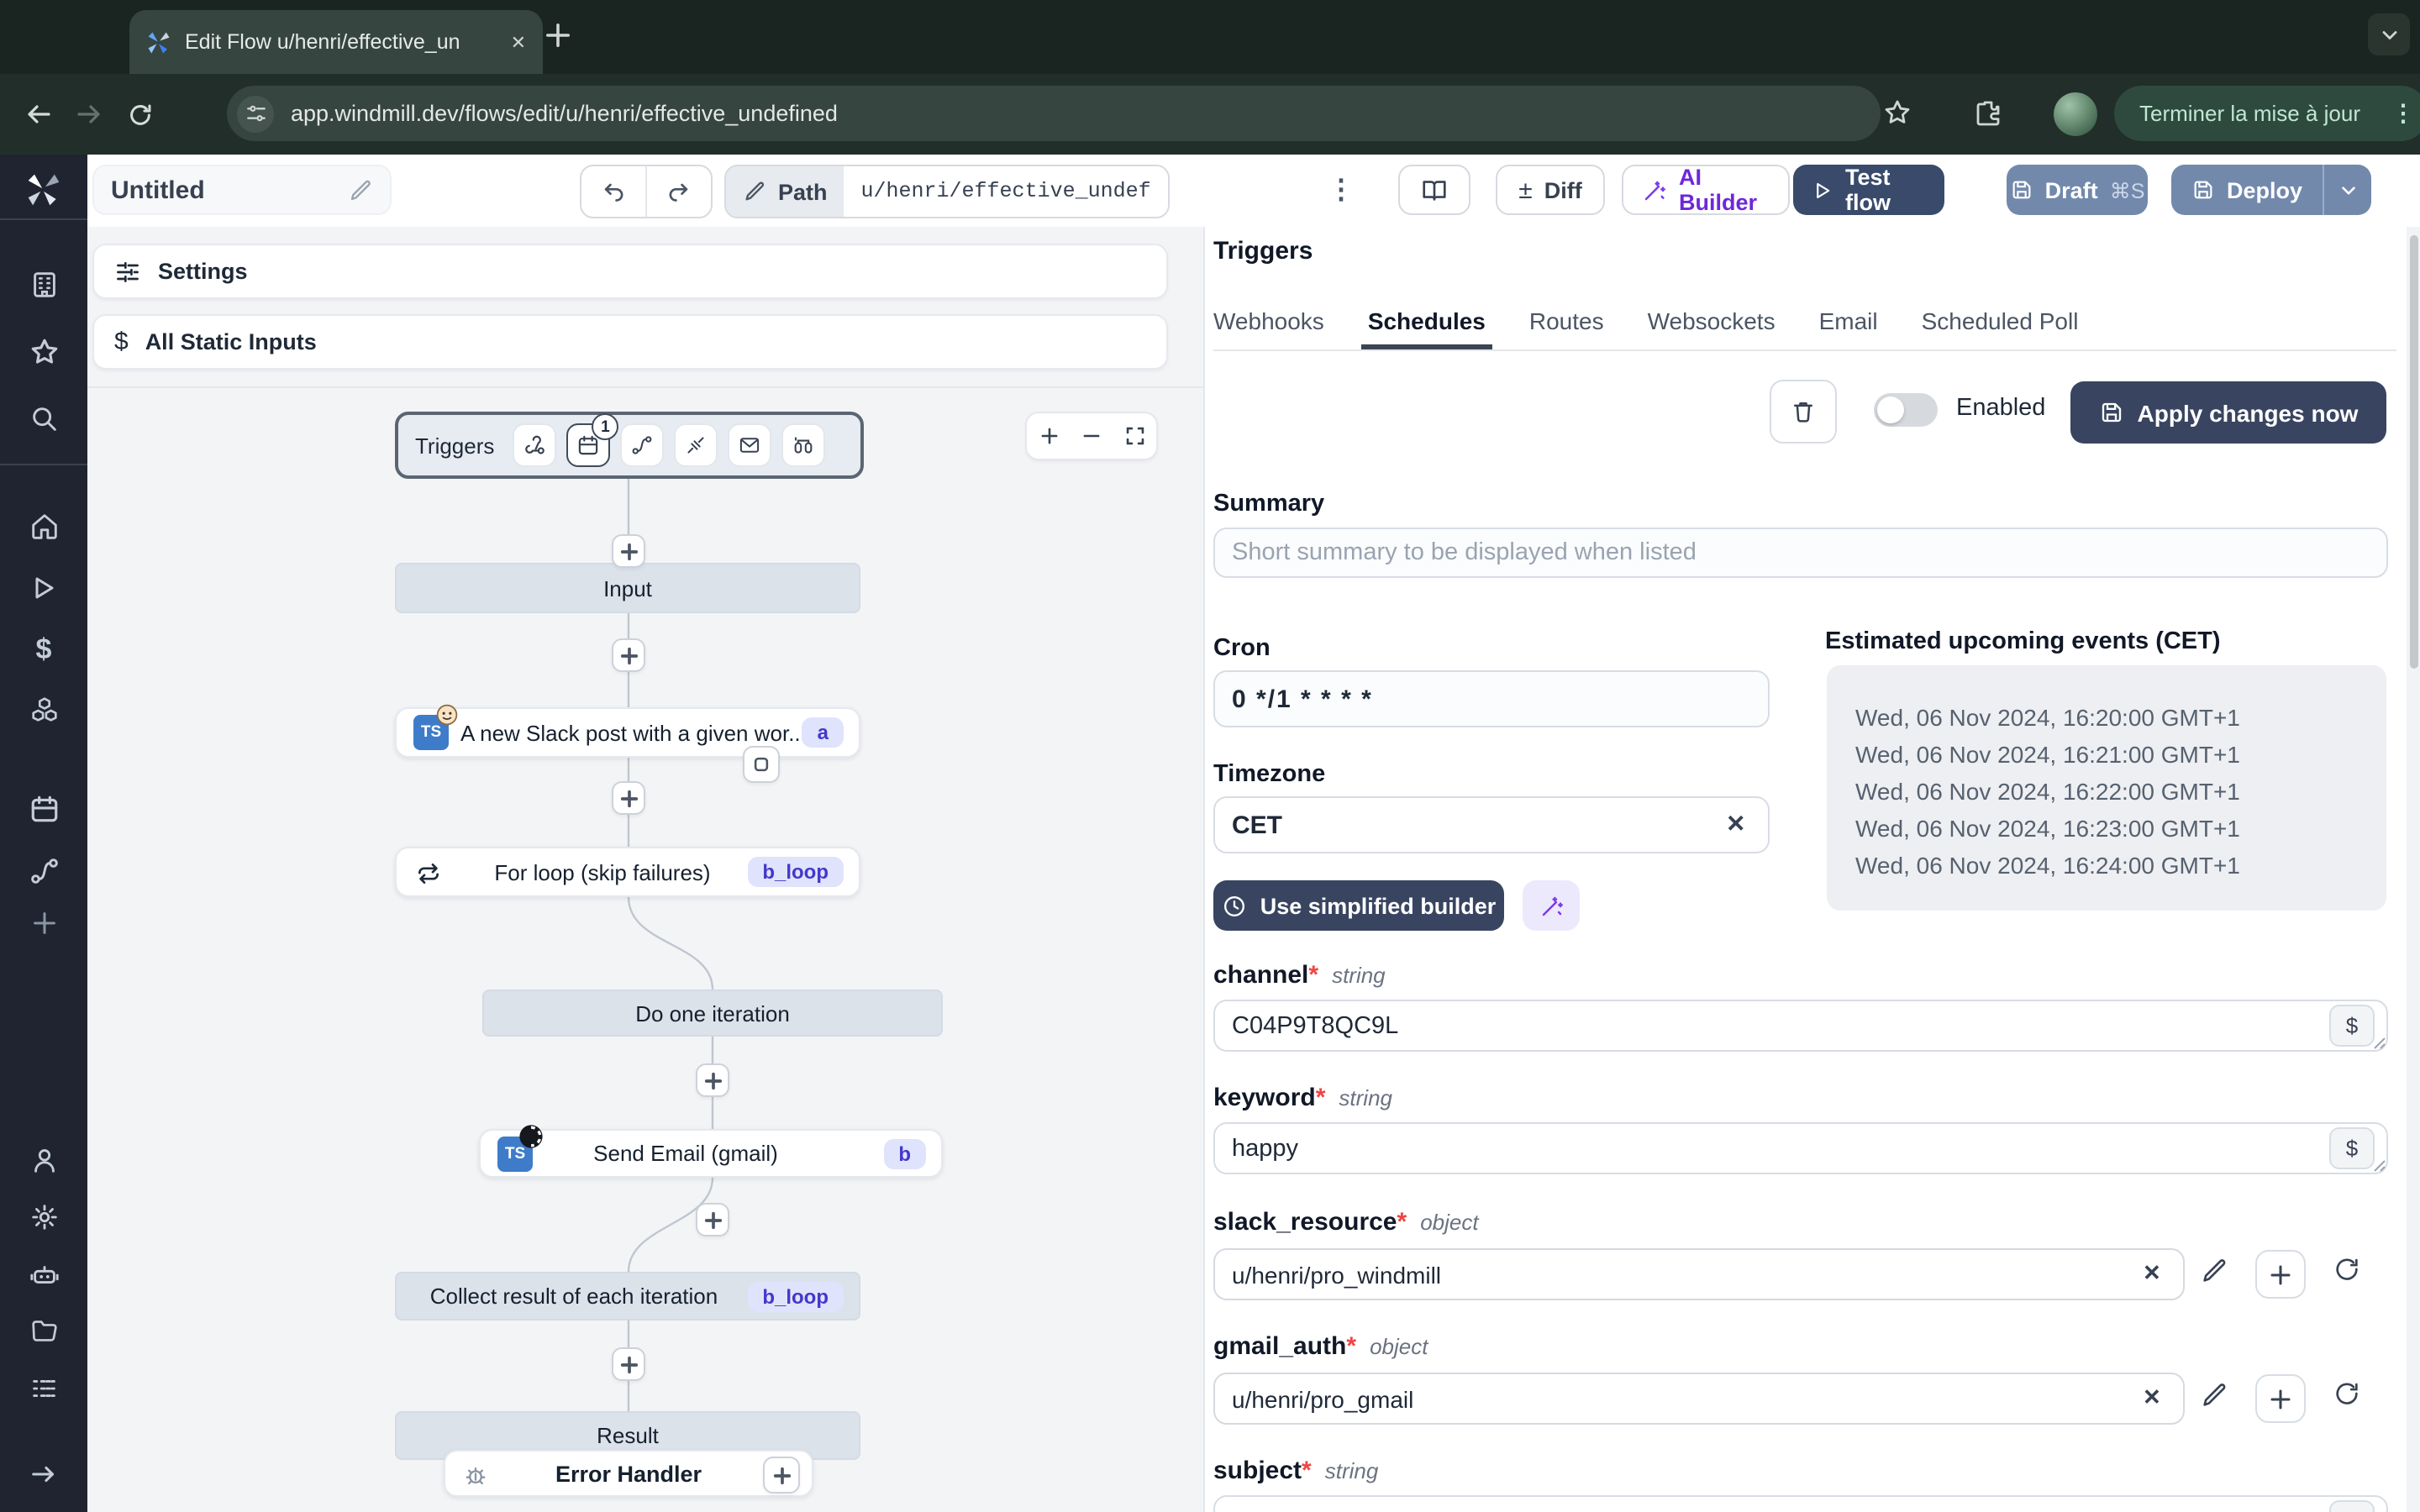 This screenshot has height=1512, width=2420. Describe the element at coordinates (518, 42) in the screenshot. I see `tab-close-icon: ✕` at that location.